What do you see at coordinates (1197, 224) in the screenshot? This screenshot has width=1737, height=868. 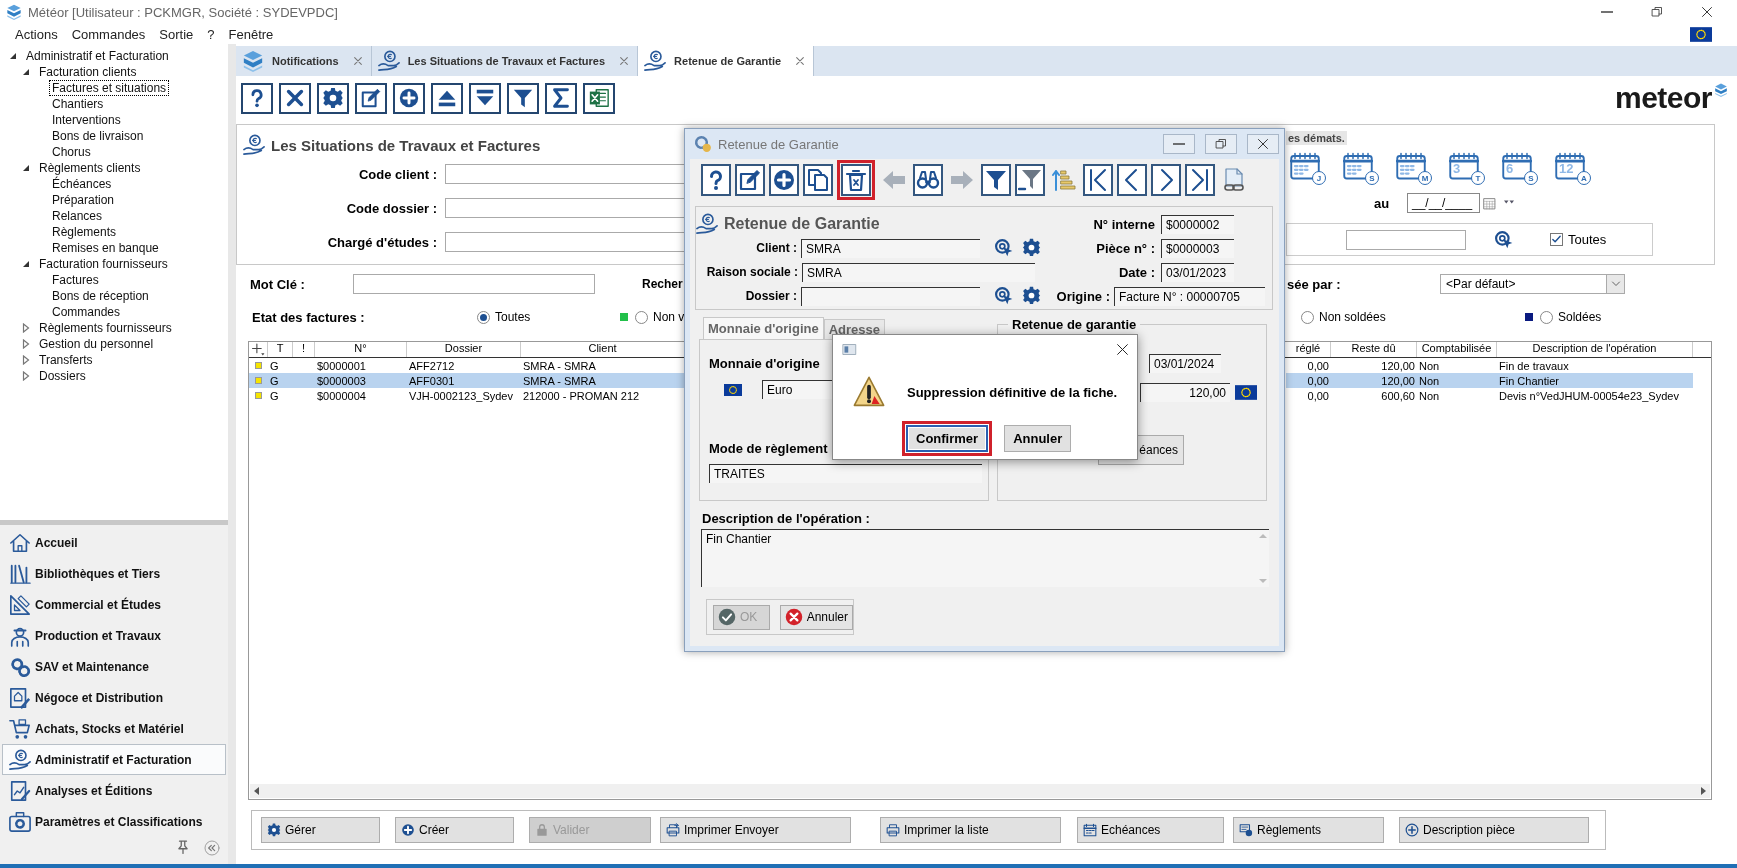 I see `text-field: $0000002` at bounding box center [1197, 224].